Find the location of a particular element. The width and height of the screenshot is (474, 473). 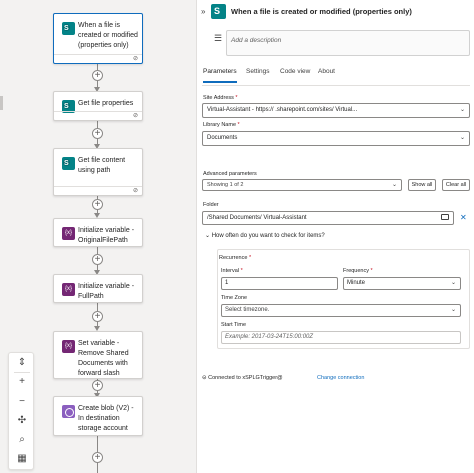

advanced-parameters-label: Advanced parameters is located at coordinates (230, 174).